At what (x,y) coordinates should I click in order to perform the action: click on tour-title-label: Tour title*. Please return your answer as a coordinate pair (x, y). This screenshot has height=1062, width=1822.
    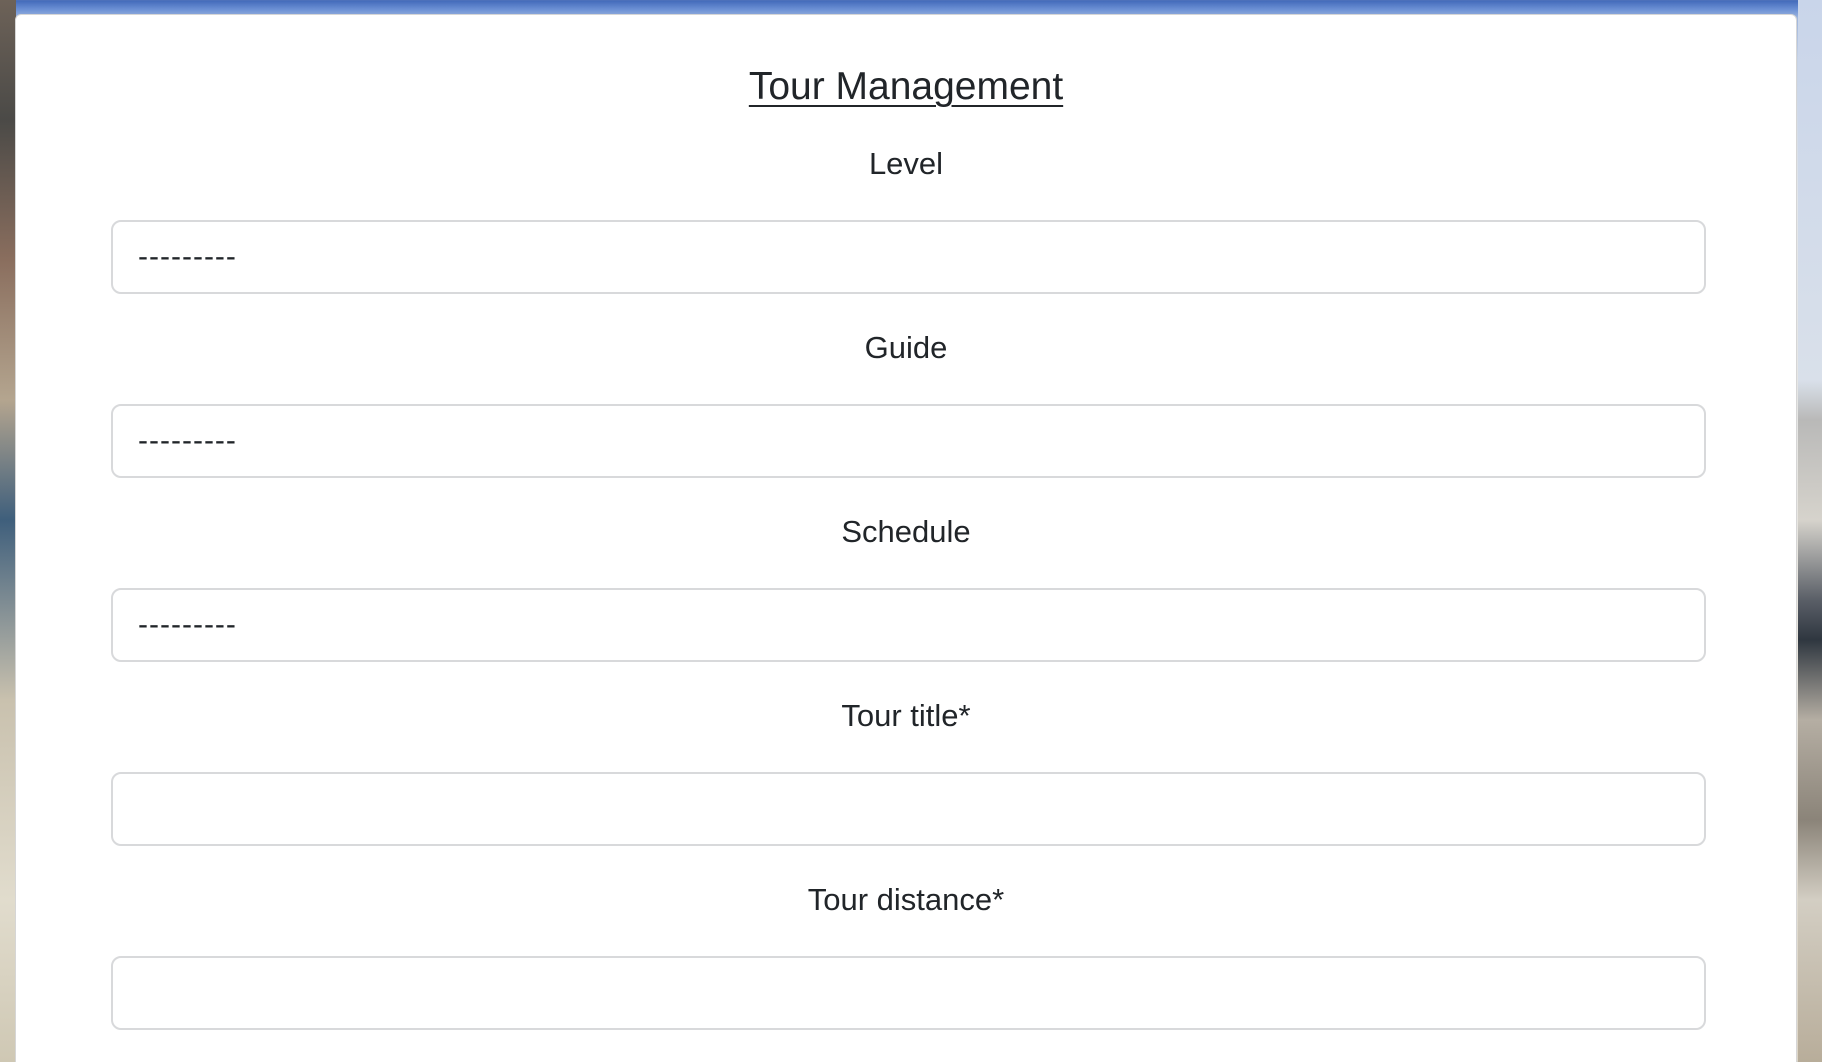
    Looking at the image, I should click on (906, 715).